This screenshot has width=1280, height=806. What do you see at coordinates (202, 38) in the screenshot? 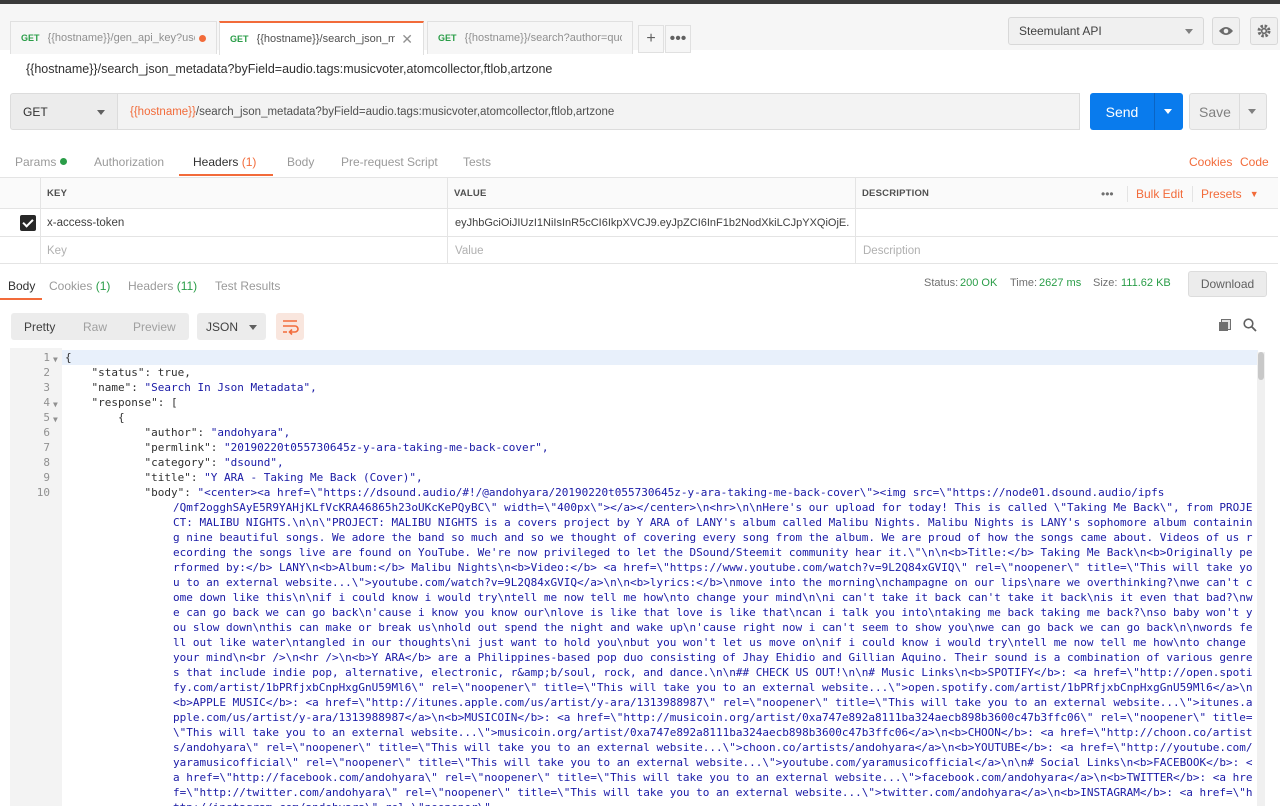
I see `unsaved-dot-icon` at bounding box center [202, 38].